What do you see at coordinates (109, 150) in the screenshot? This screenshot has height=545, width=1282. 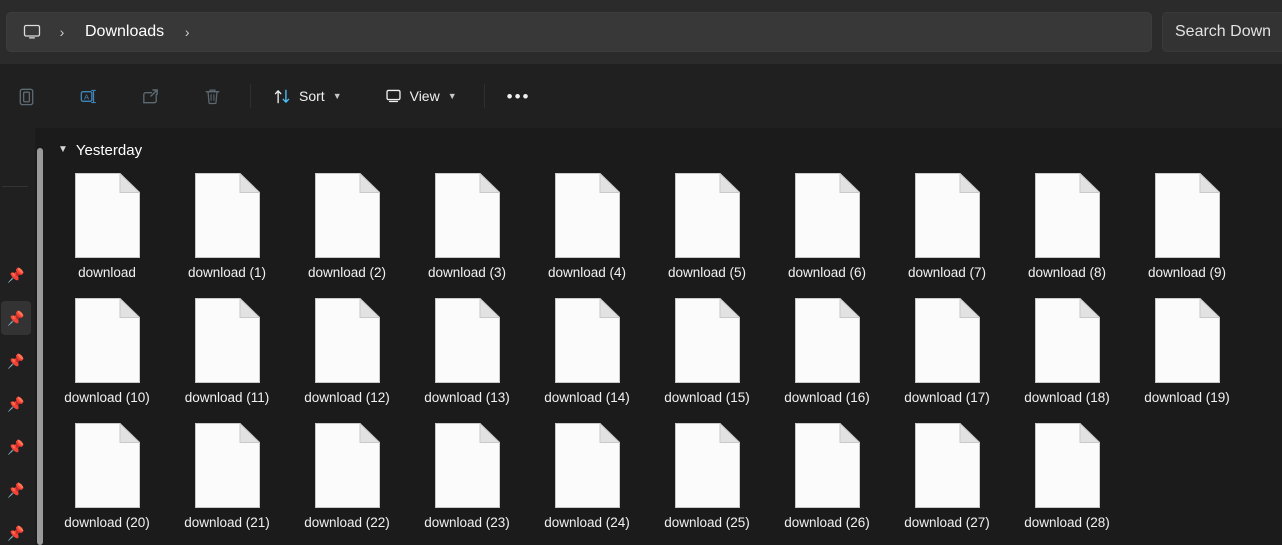 I see `group-title: Yesterday` at bounding box center [109, 150].